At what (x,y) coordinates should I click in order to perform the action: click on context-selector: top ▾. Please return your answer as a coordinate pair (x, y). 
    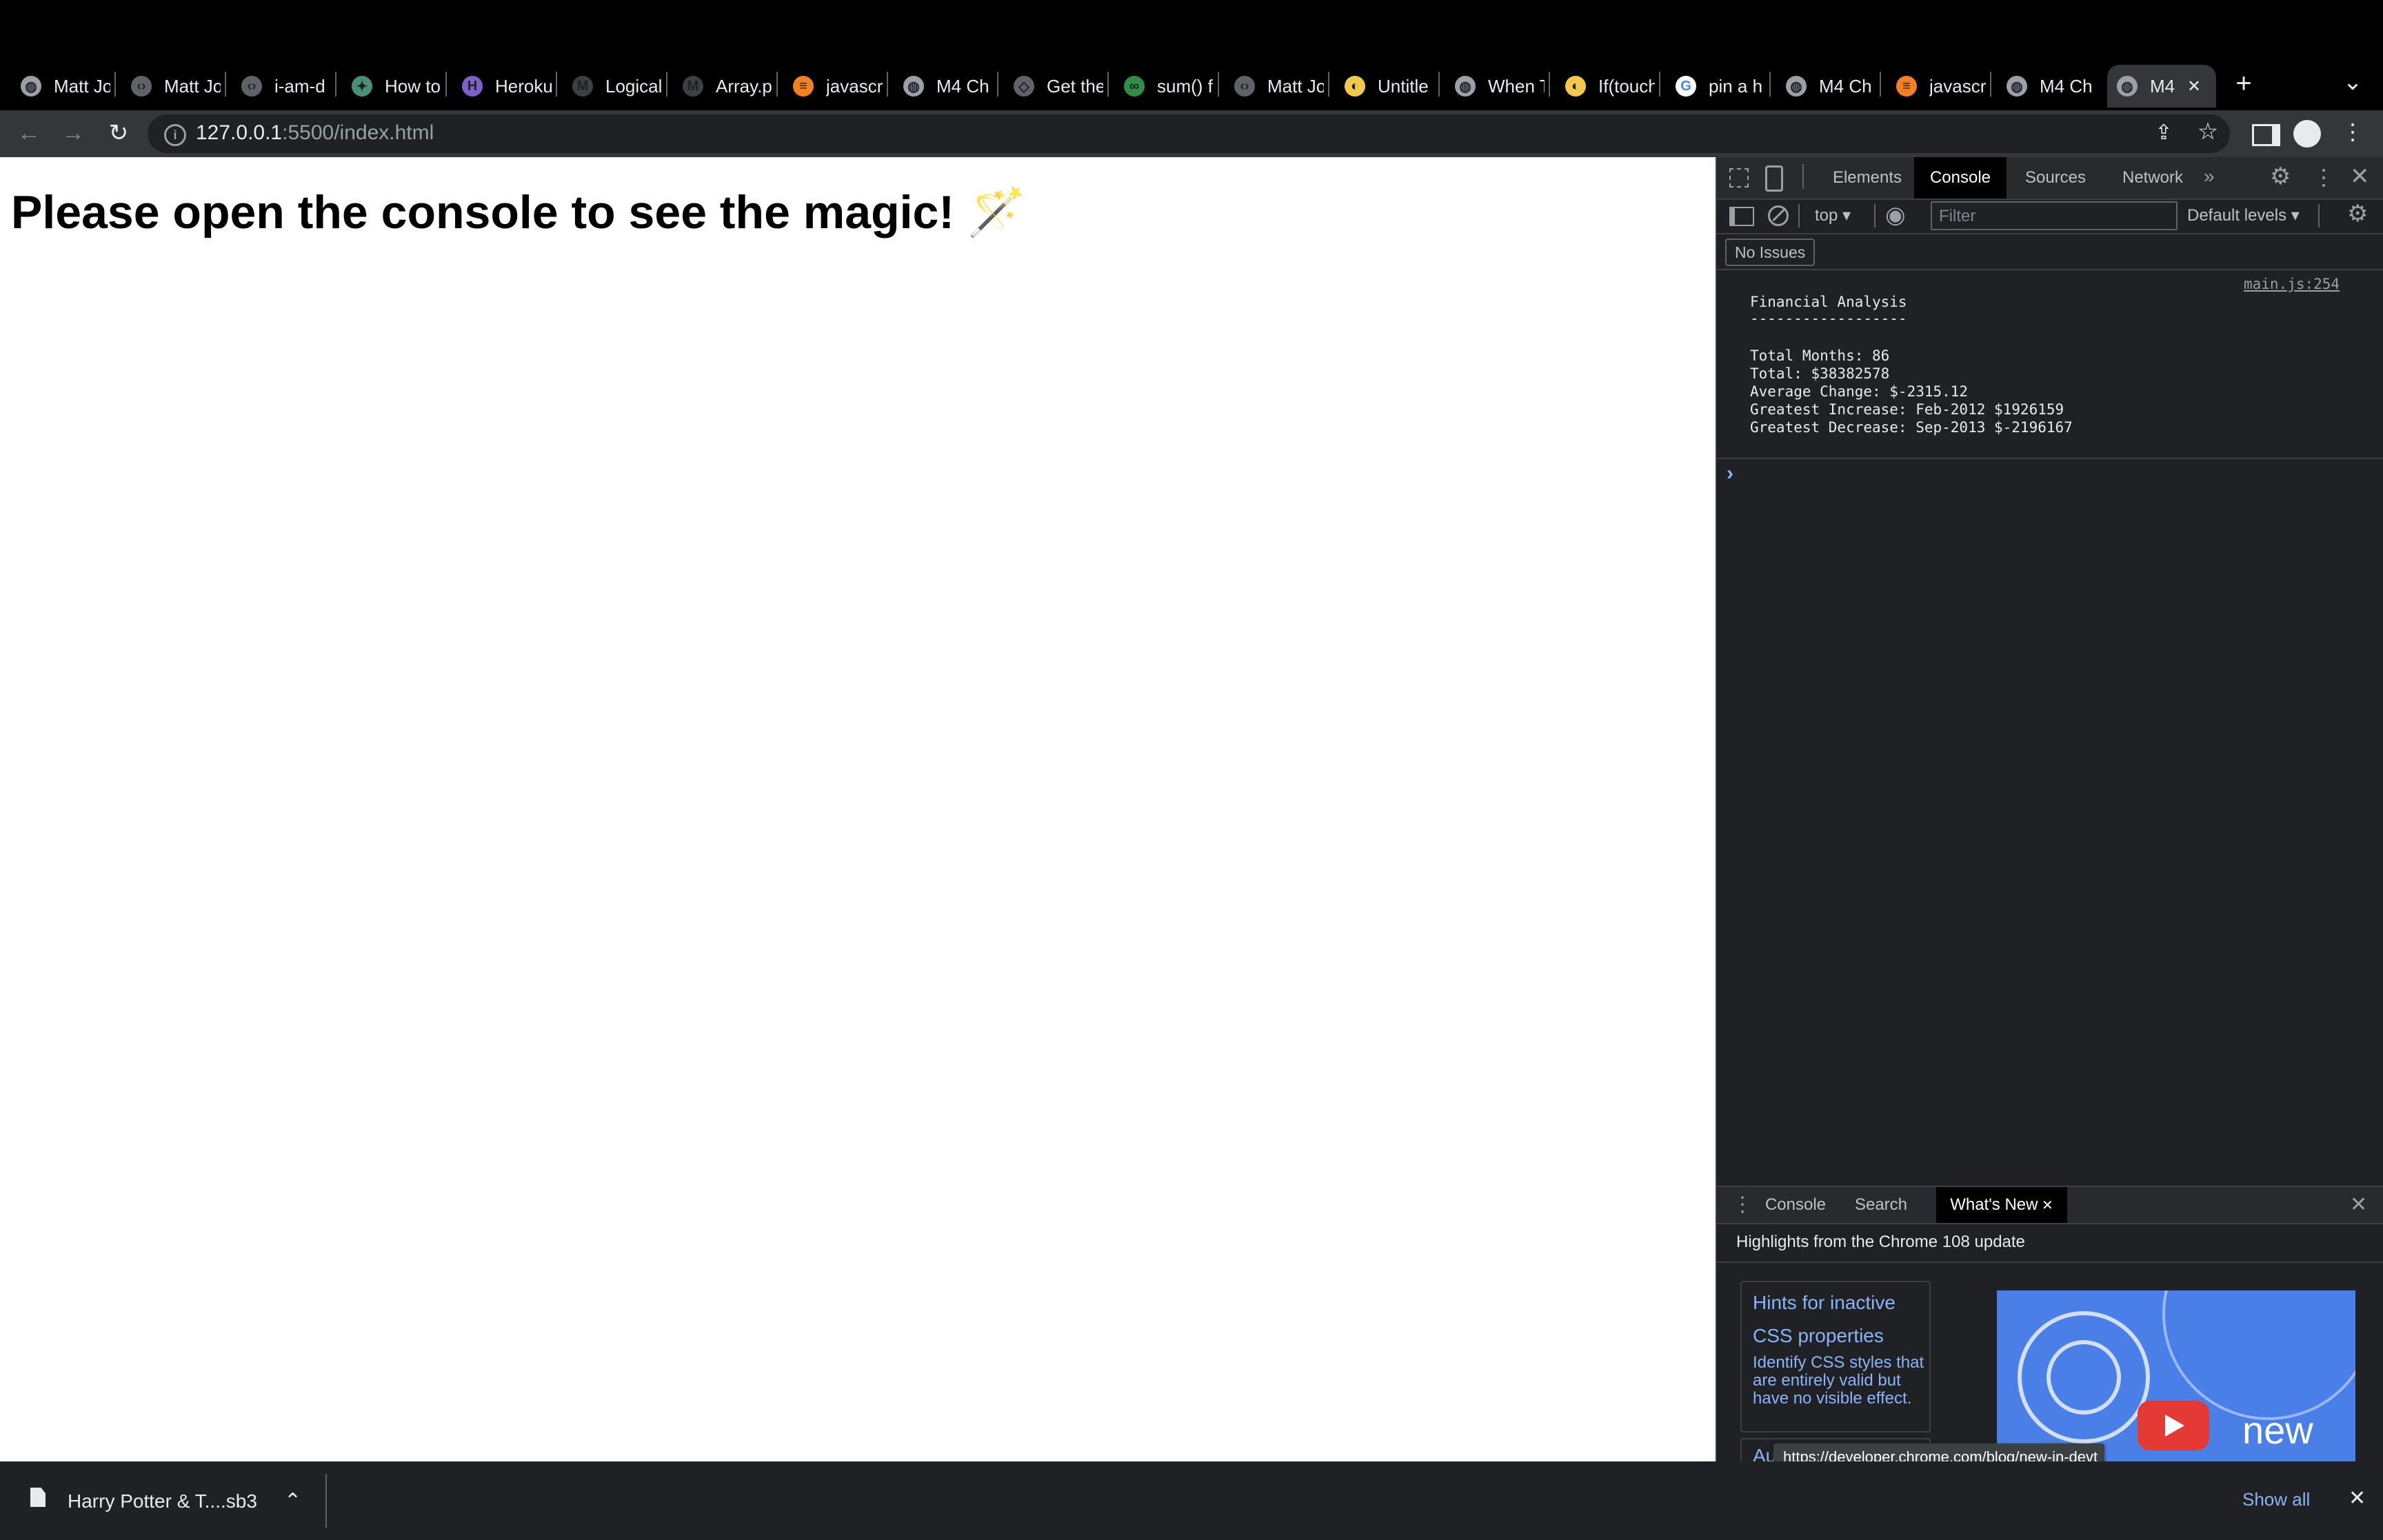
    Looking at the image, I should click on (1833, 215).